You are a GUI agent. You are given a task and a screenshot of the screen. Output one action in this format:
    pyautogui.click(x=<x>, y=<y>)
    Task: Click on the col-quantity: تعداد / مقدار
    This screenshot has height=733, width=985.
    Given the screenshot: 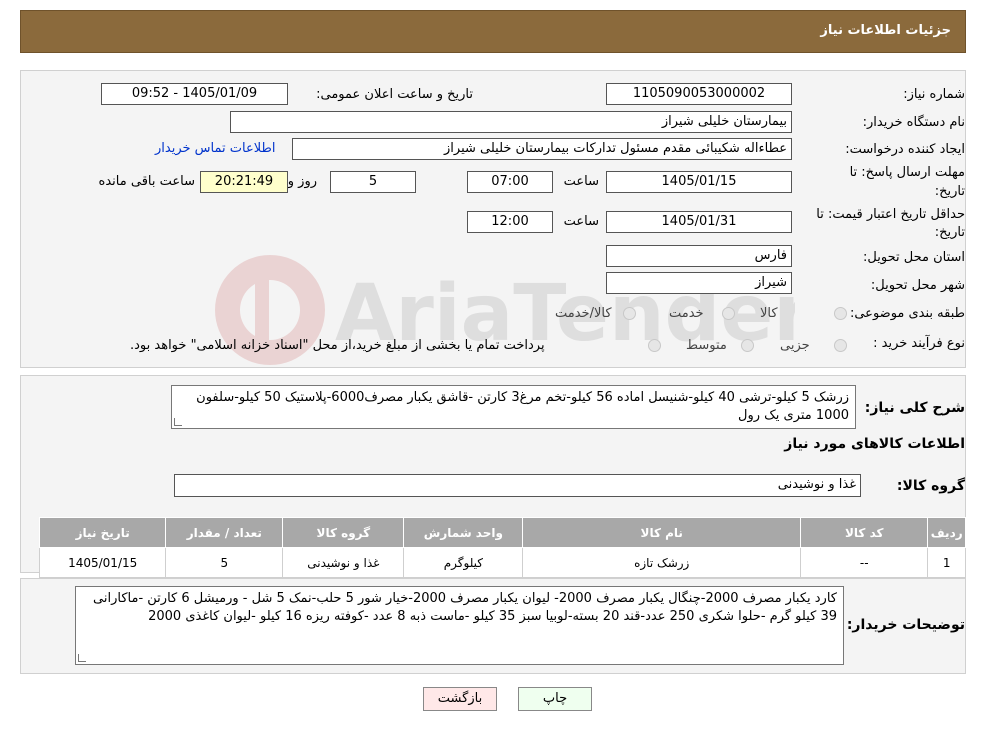 What is the action you would take?
    pyautogui.click(x=224, y=532)
    